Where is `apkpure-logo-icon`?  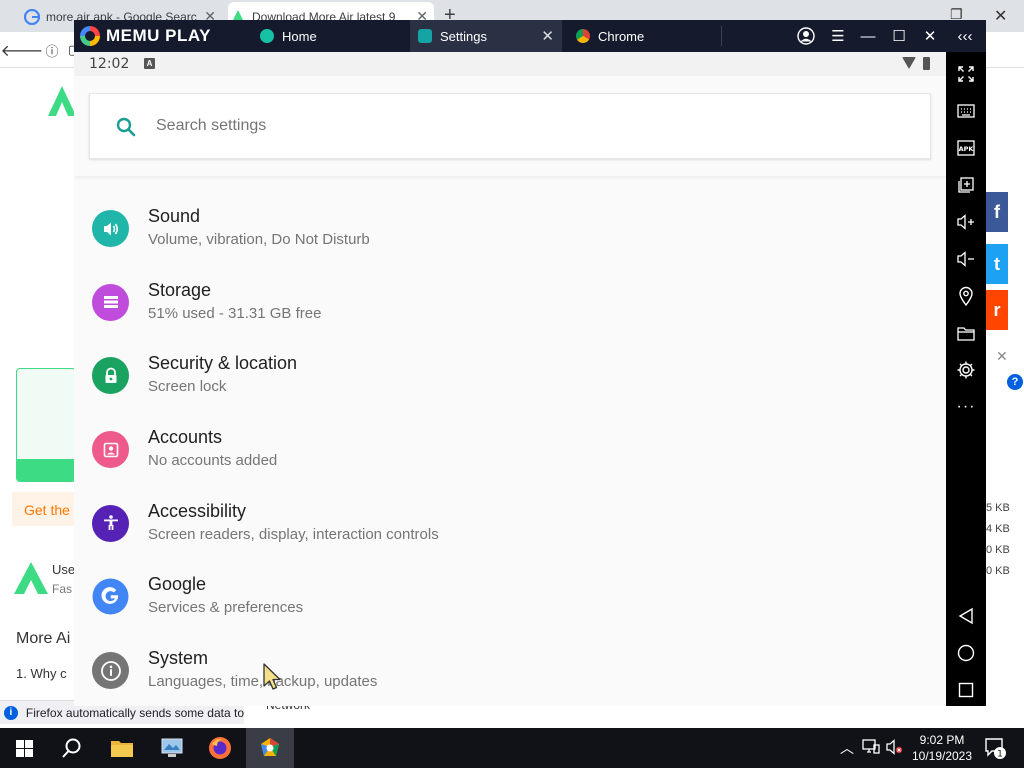 apkpure-logo-icon is located at coordinates (62, 101).